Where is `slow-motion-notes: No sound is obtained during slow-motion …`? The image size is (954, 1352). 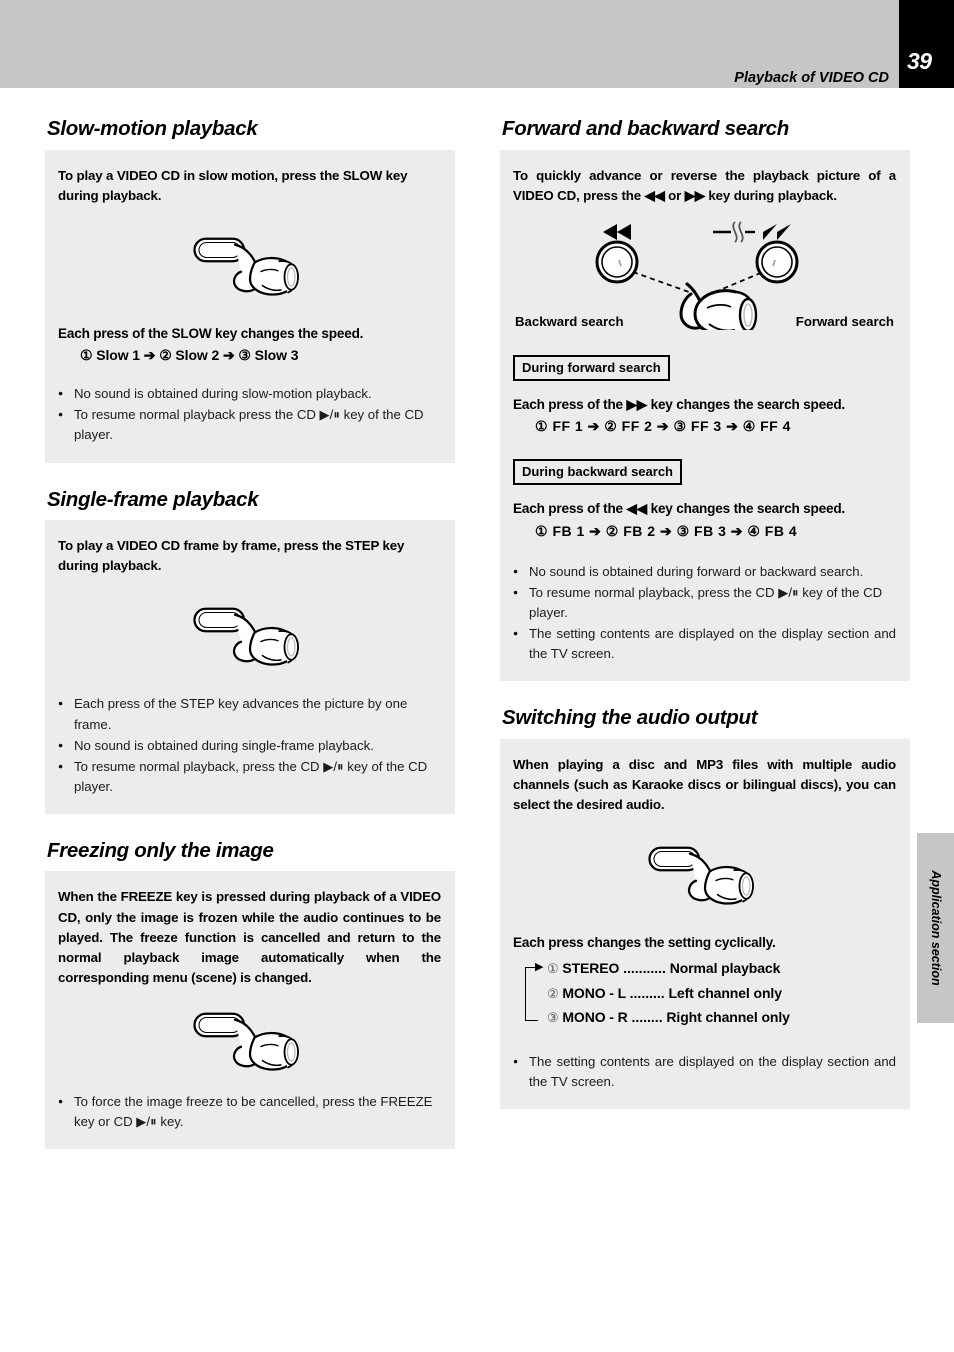 slow-motion-notes: No sound is obtained during slow-motion … is located at coordinates (249, 414).